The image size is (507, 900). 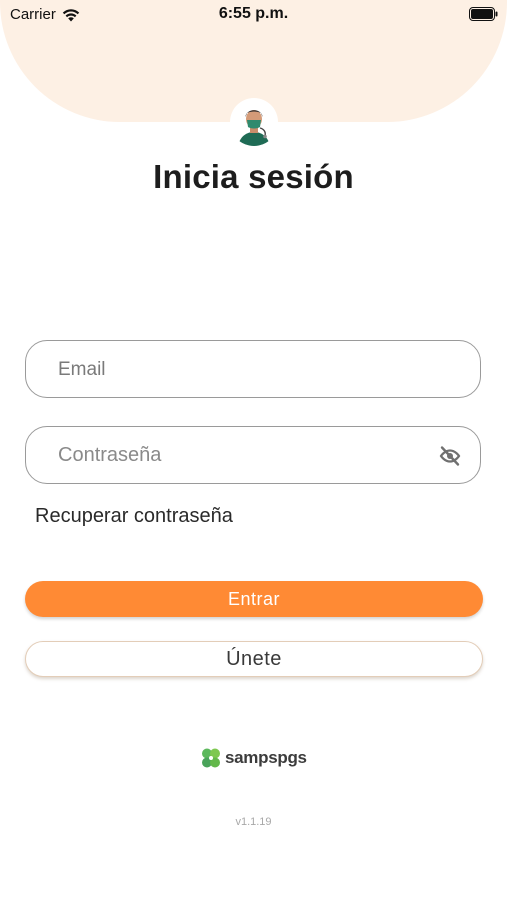 I want to click on status-time: 6:55 p.m., so click(x=253, y=13).